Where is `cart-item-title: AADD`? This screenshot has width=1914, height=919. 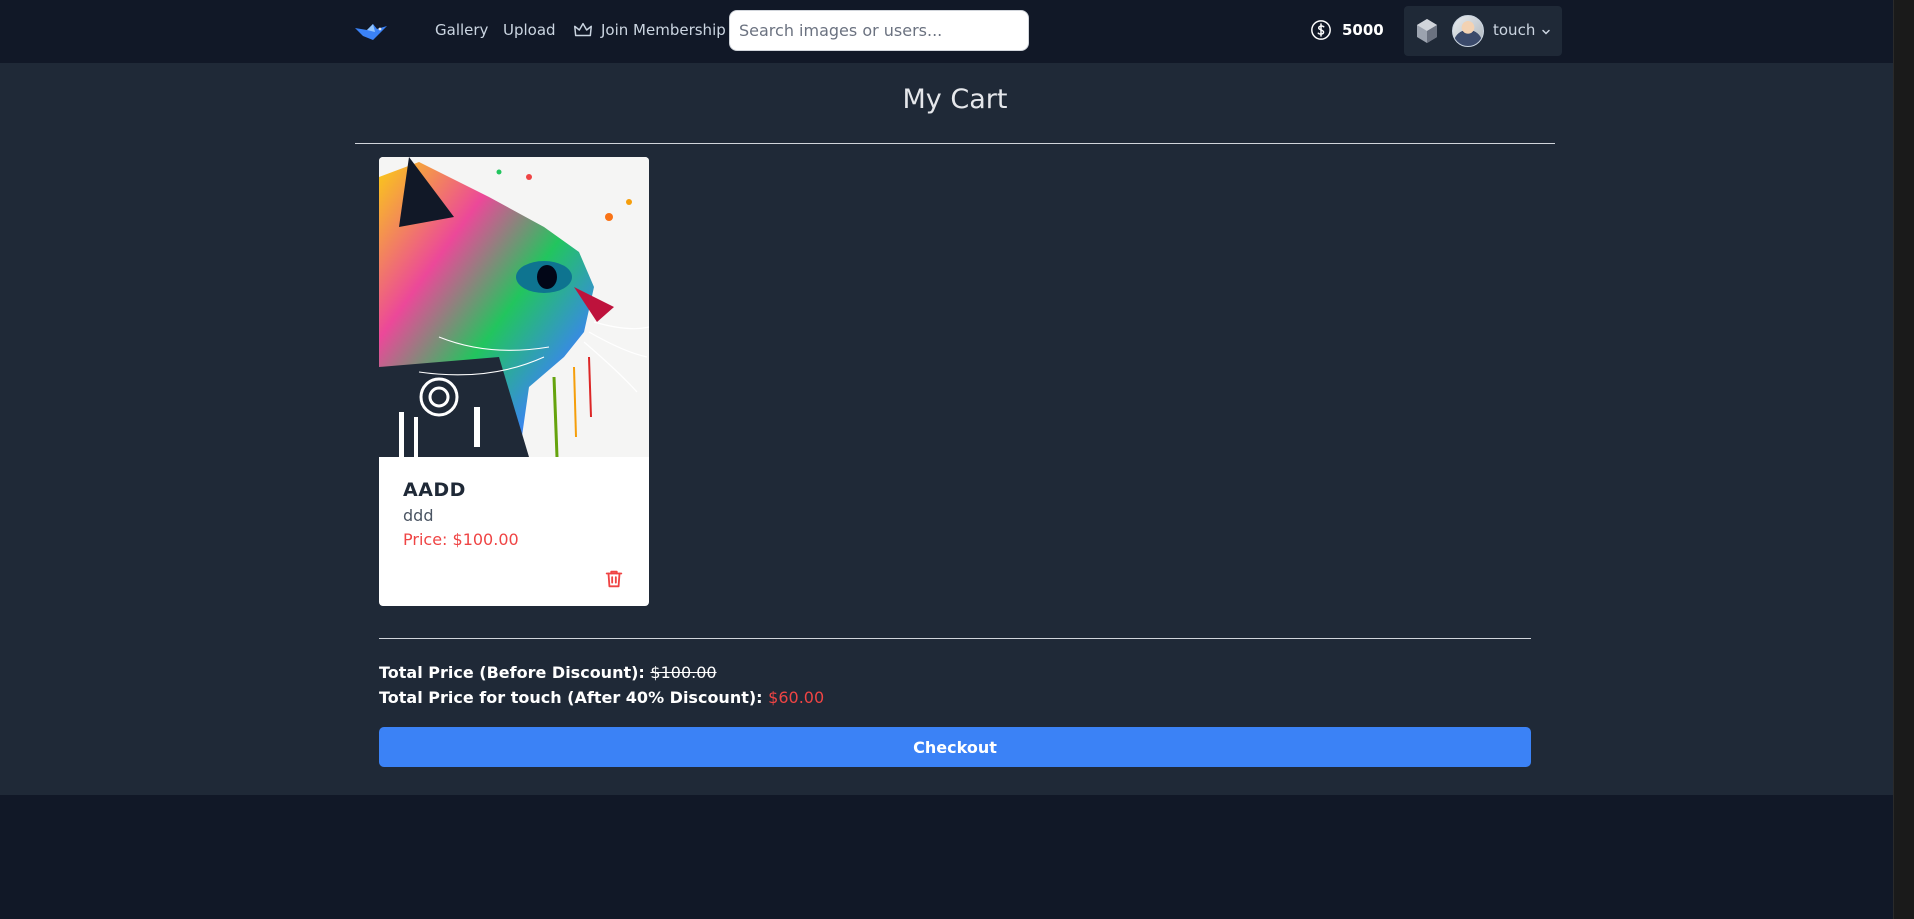
cart-item-title: AADD is located at coordinates (434, 490).